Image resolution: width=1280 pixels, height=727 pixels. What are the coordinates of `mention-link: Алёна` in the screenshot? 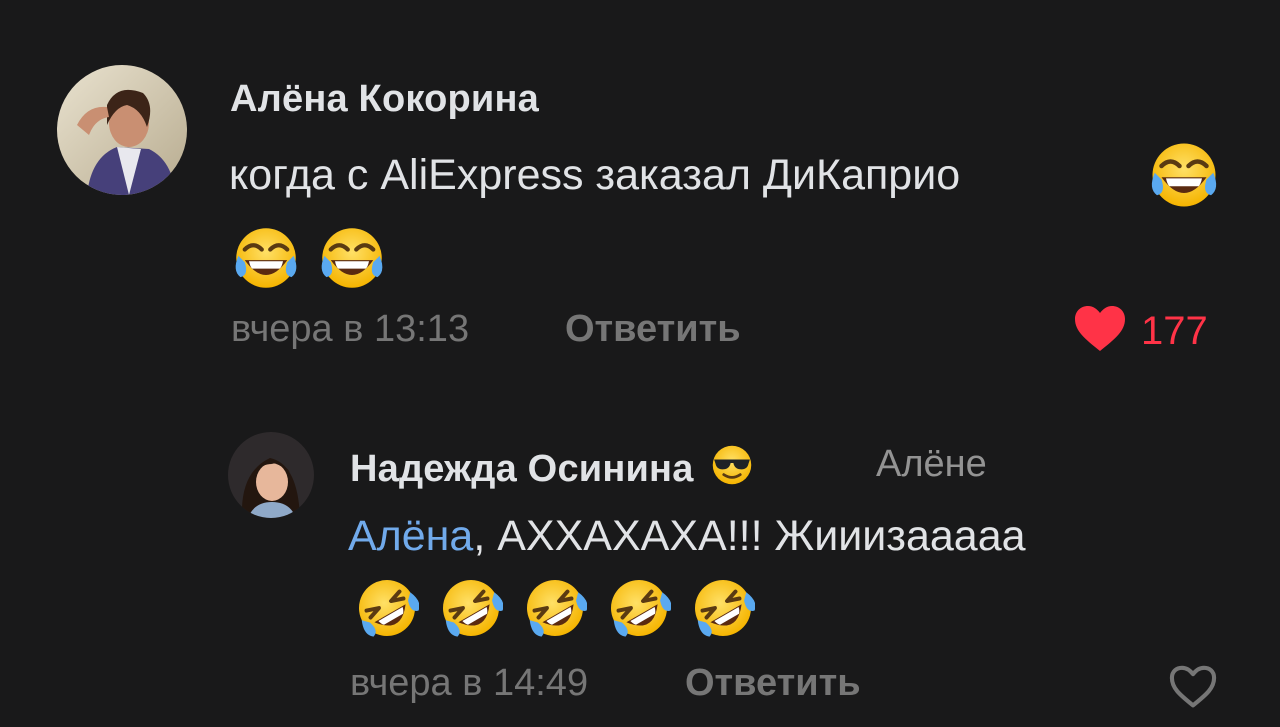 It's located at (410, 536).